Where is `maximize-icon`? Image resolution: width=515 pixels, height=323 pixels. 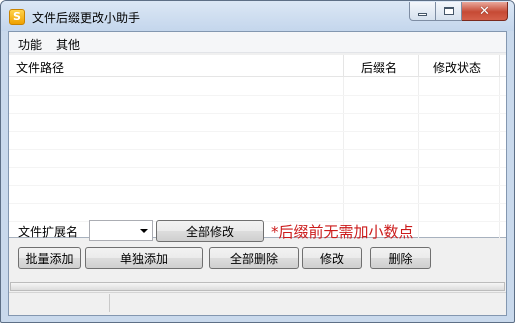
maximize-icon is located at coordinates (448, 11).